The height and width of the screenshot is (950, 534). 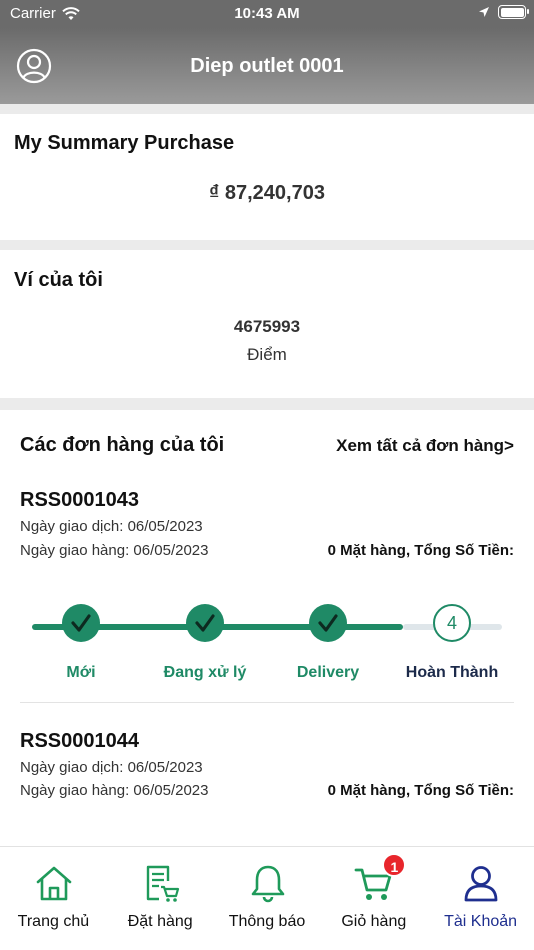 I want to click on wallet-points-unit: Điểm, so click(x=267, y=354).